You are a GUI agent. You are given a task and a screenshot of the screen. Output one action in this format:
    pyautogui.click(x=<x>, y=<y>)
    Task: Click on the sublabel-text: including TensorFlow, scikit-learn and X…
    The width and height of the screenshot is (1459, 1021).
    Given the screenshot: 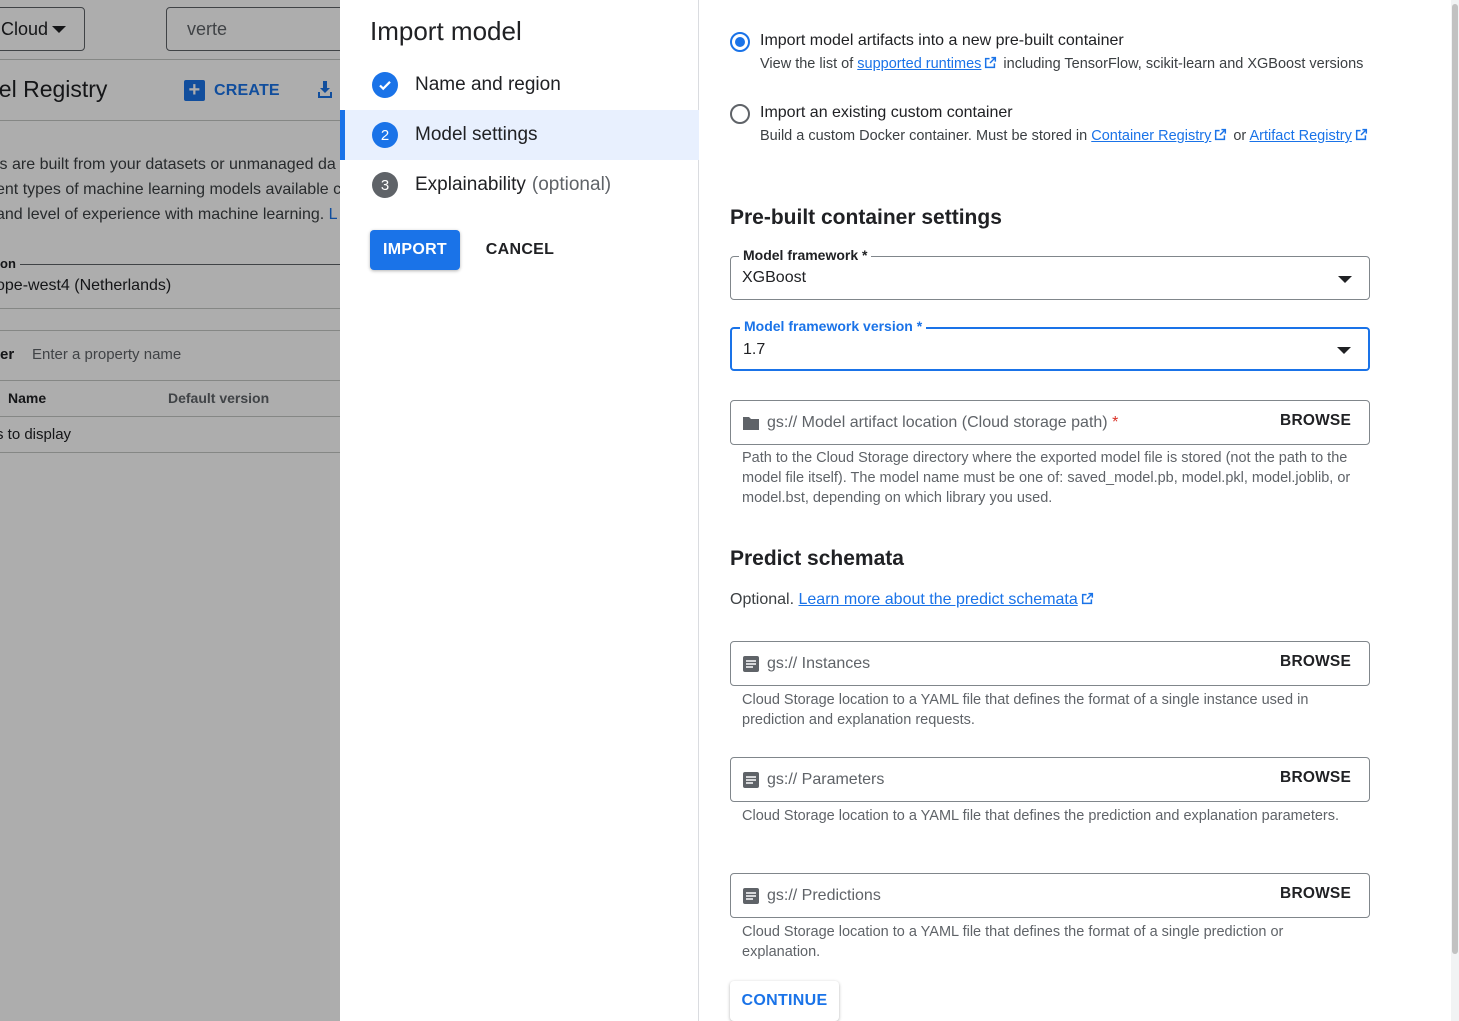 What is the action you would take?
    pyautogui.click(x=1183, y=64)
    